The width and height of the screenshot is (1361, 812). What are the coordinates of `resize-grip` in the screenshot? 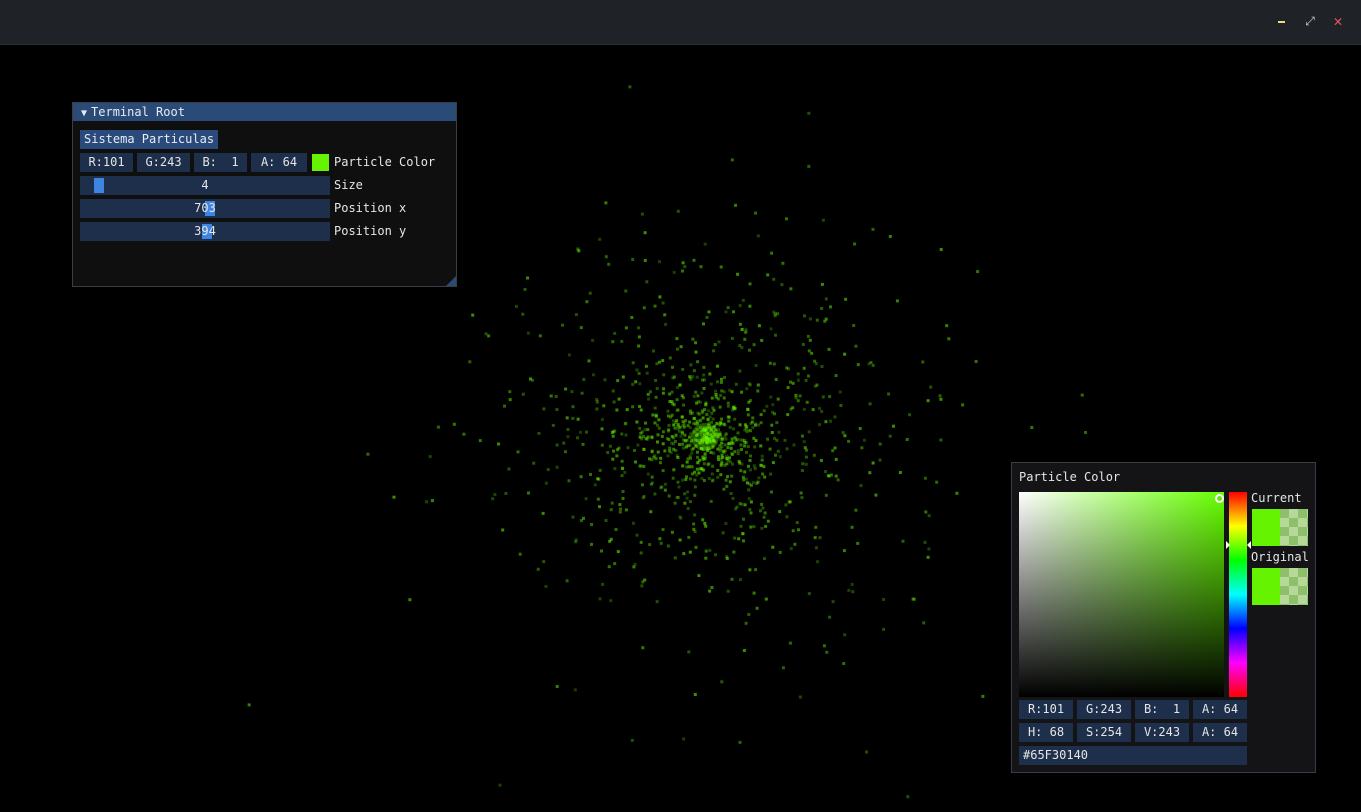 It's located at (451, 281).